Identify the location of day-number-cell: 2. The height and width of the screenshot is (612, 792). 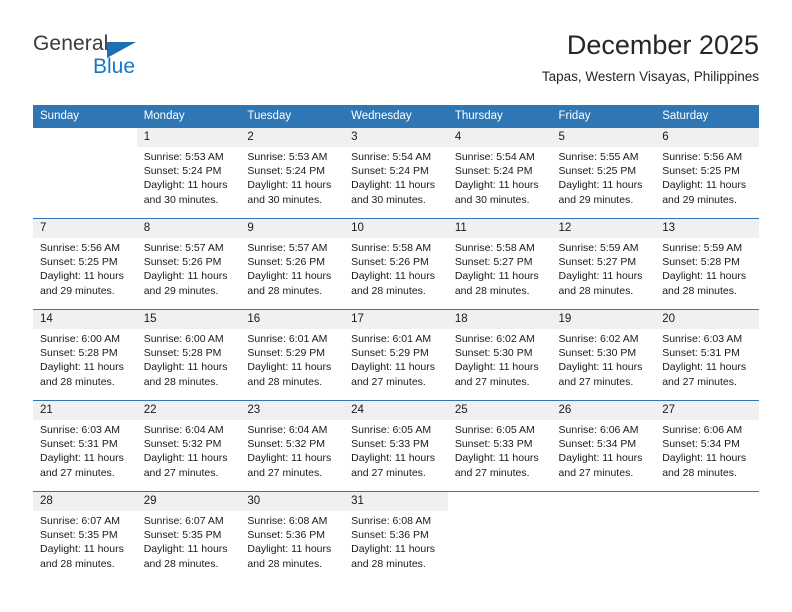
(292, 137).